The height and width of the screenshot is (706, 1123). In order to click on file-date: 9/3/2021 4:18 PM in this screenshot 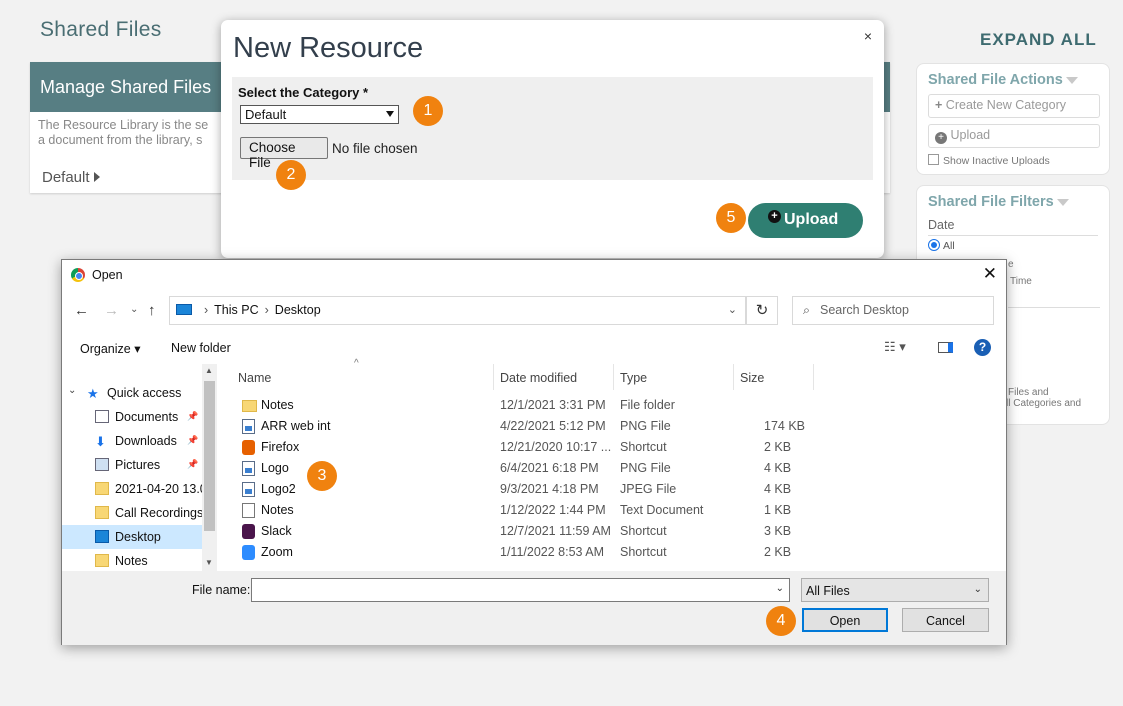, I will do `click(549, 489)`.